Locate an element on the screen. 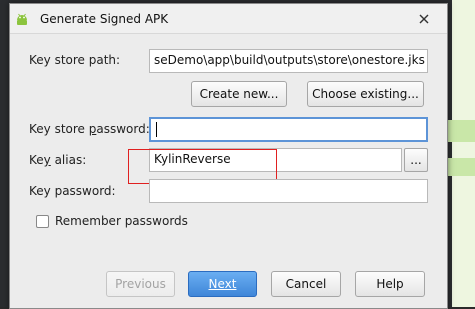 The image size is (475, 309). cancel-label: Cancel is located at coordinates (306, 284).